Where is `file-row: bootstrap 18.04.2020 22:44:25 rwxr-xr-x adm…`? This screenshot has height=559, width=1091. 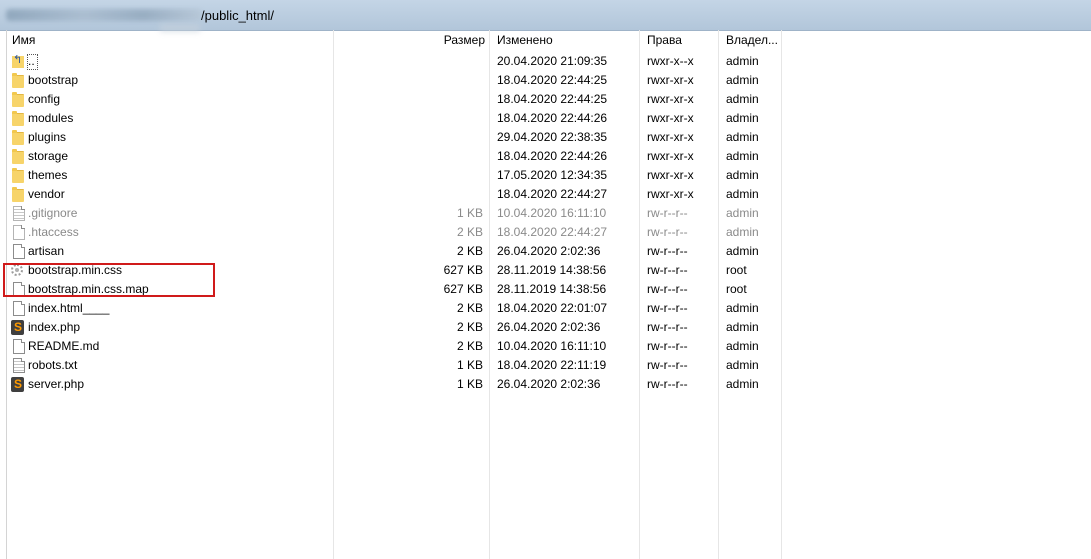 file-row: bootstrap 18.04.2020 22:44:25 rwxr-xr-x adm… is located at coordinates (390, 80).